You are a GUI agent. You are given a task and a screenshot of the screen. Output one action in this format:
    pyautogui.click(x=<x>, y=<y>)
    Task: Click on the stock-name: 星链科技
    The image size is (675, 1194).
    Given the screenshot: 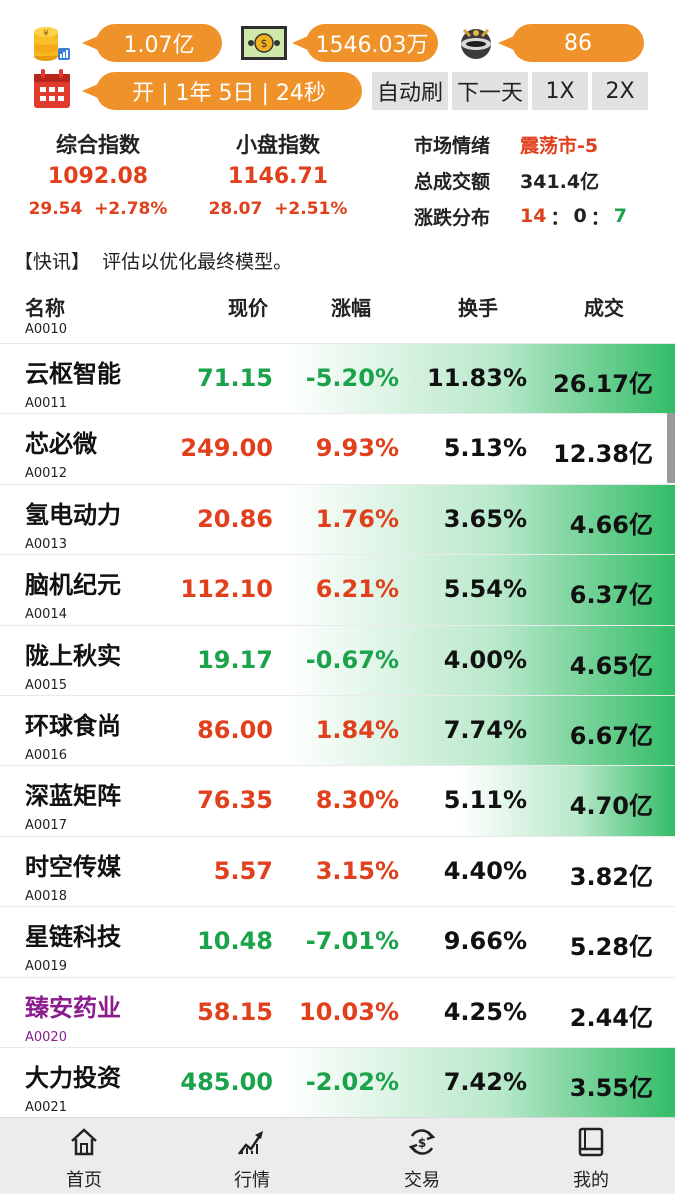 What is the action you would take?
    pyautogui.click(x=73, y=937)
    